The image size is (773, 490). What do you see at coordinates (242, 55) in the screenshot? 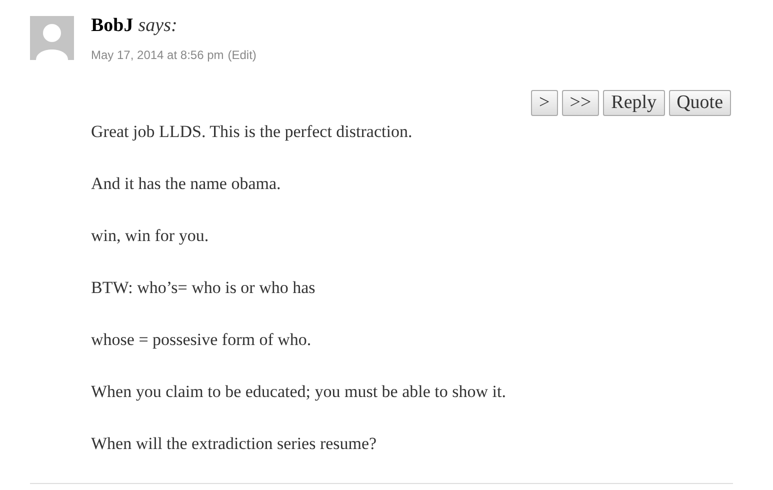
I see `edit-link: (Edit)` at bounding box center [242, 55].